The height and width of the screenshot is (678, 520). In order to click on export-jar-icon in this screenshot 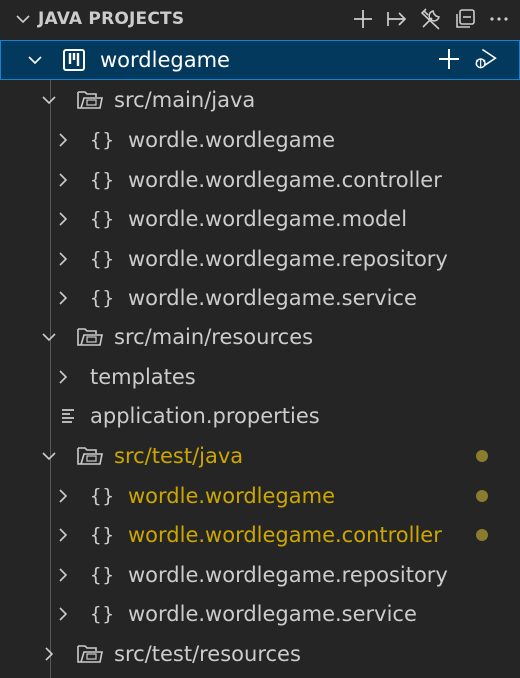, I will do `click(397, 19)`.